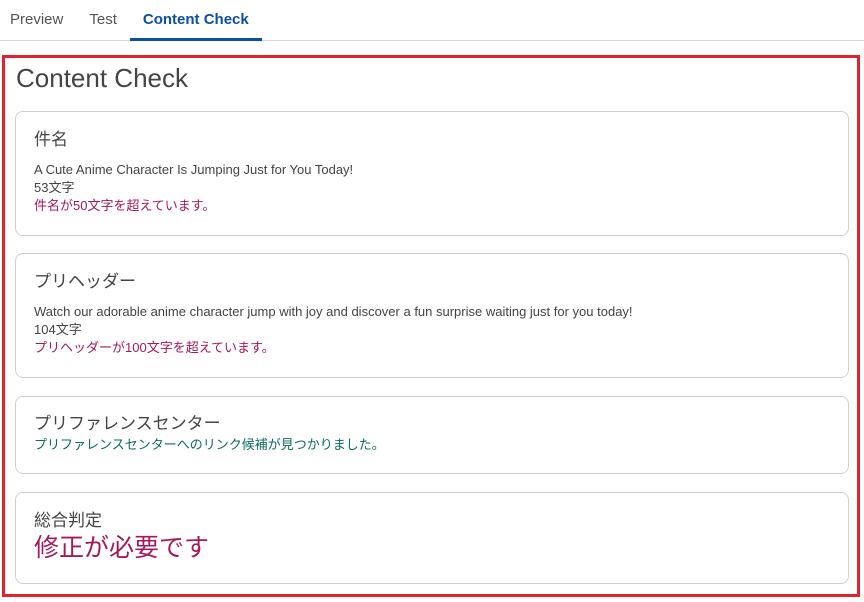 This screenshot has width=864, height=602. What do you see at coordinates (432, 538) in the screenshot?
I see `overall-card: 総合判定 修正が必要です` at bounding box center [432, 538].